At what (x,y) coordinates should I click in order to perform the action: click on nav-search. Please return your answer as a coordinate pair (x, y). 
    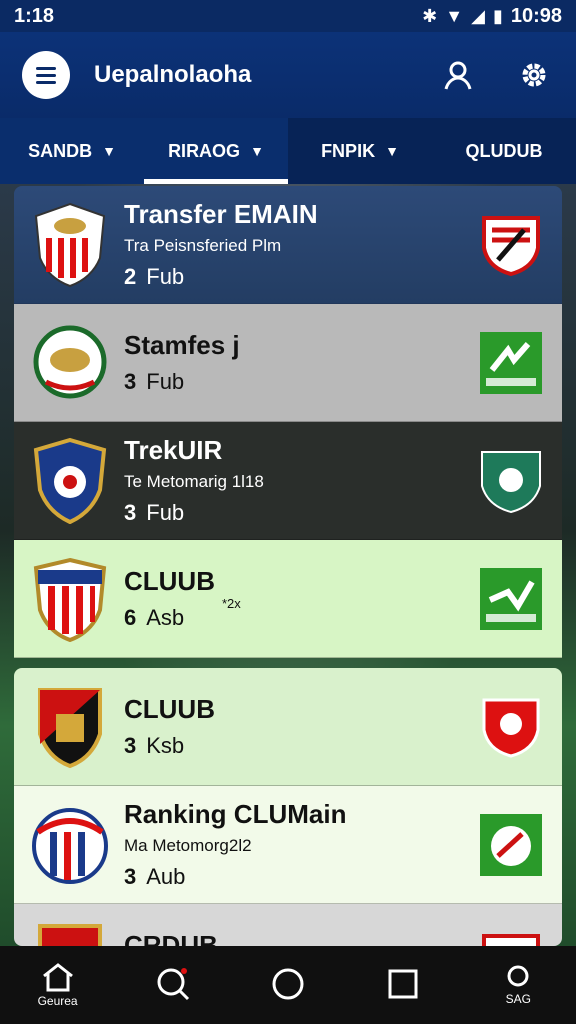
    Looking at the image, I should click on (173, 985).